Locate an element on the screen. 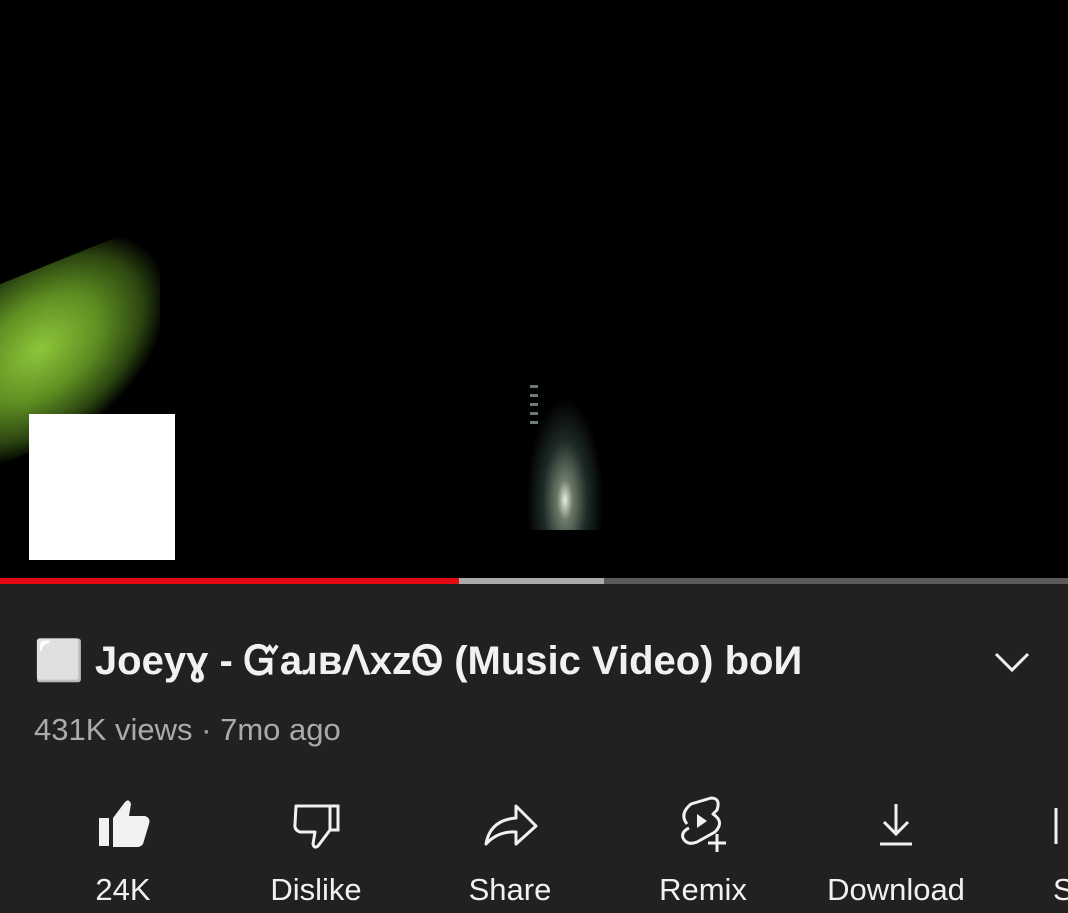 The height and width of the screenshot is (913, 1068). thumbs-down-icon is located at coordinates (316, 826).